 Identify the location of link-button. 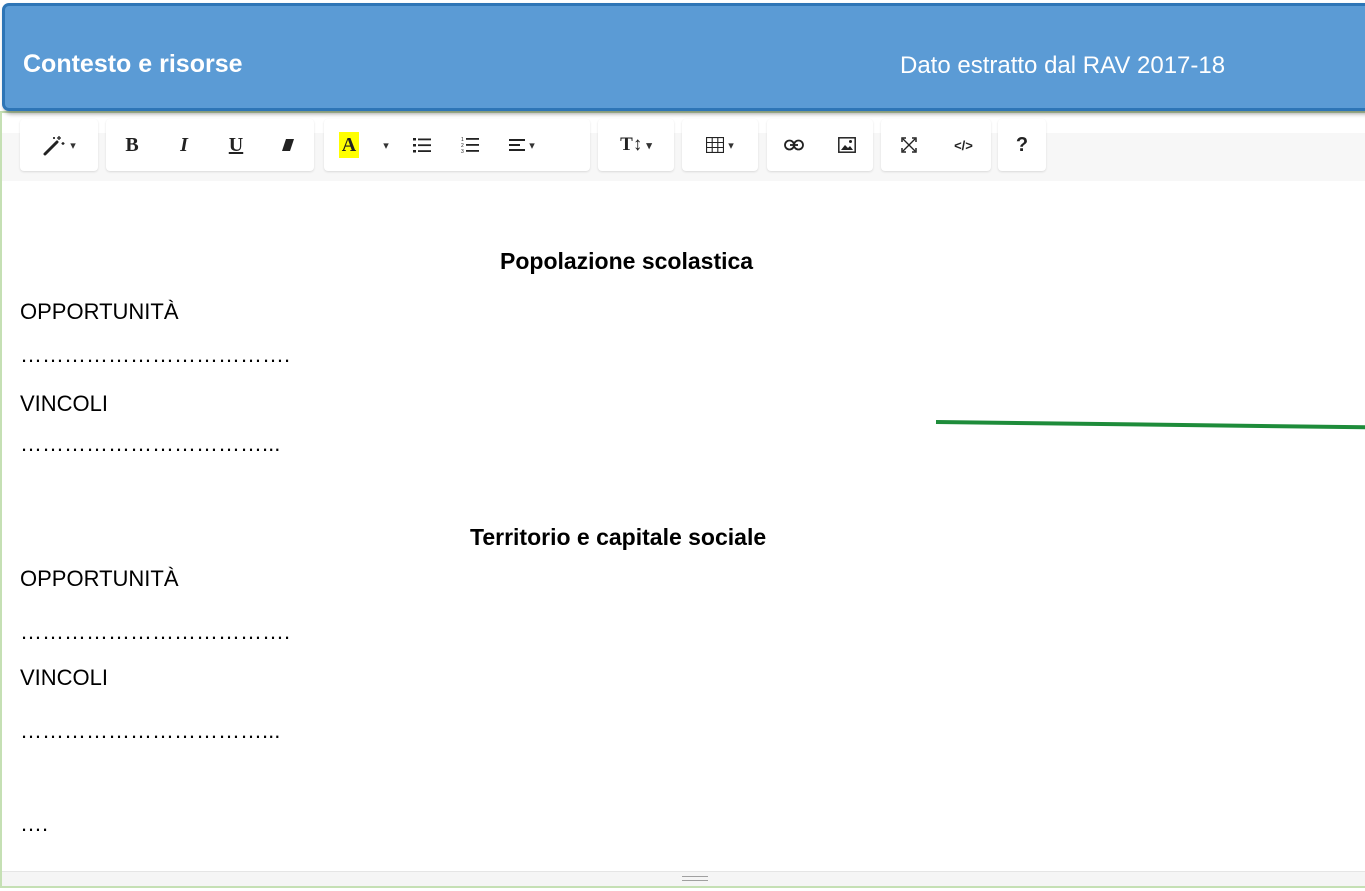
(793, 145).